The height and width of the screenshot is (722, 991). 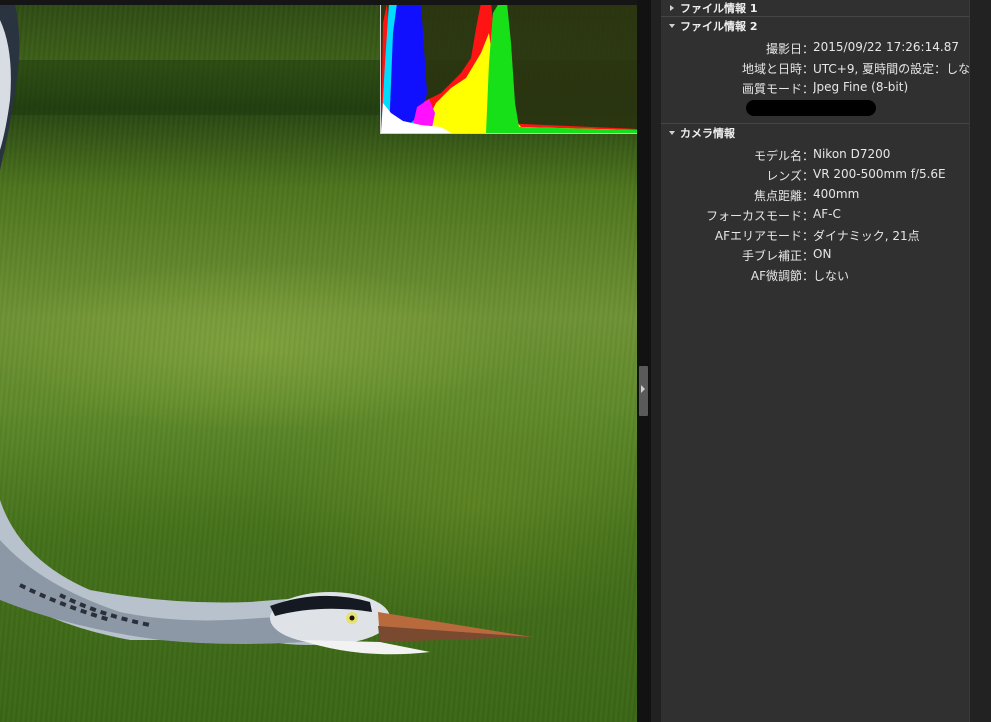 I want to click on info-row-shooting-date: 撮影日 ： 2015/09/22 17:26:14.87, so click(x=815, y=48).